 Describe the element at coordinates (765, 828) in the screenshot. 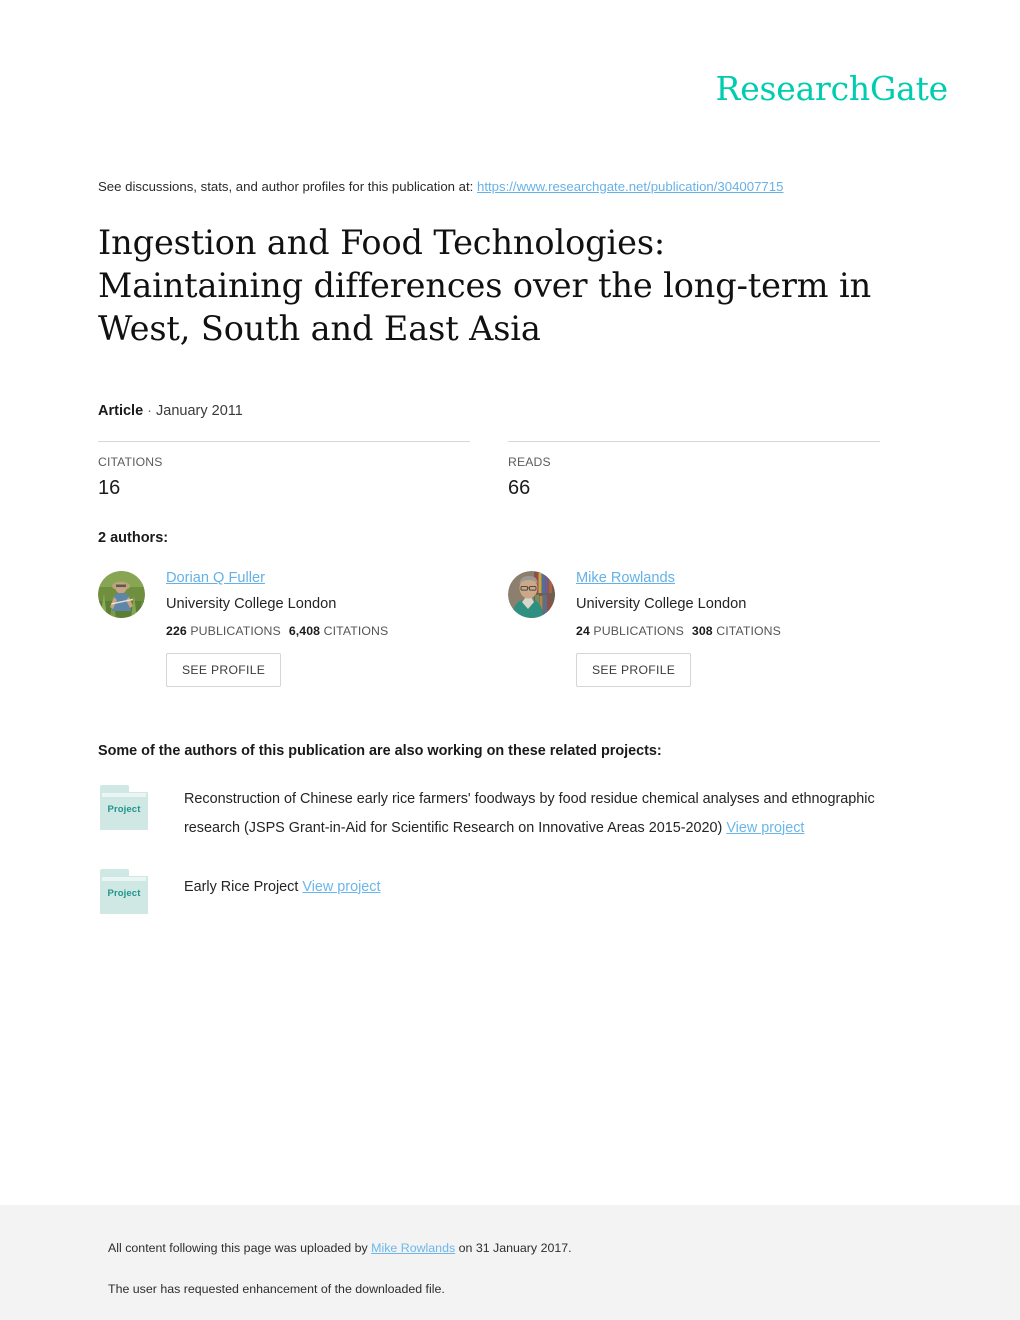

I see `view-project-link-0: View project` at that location.